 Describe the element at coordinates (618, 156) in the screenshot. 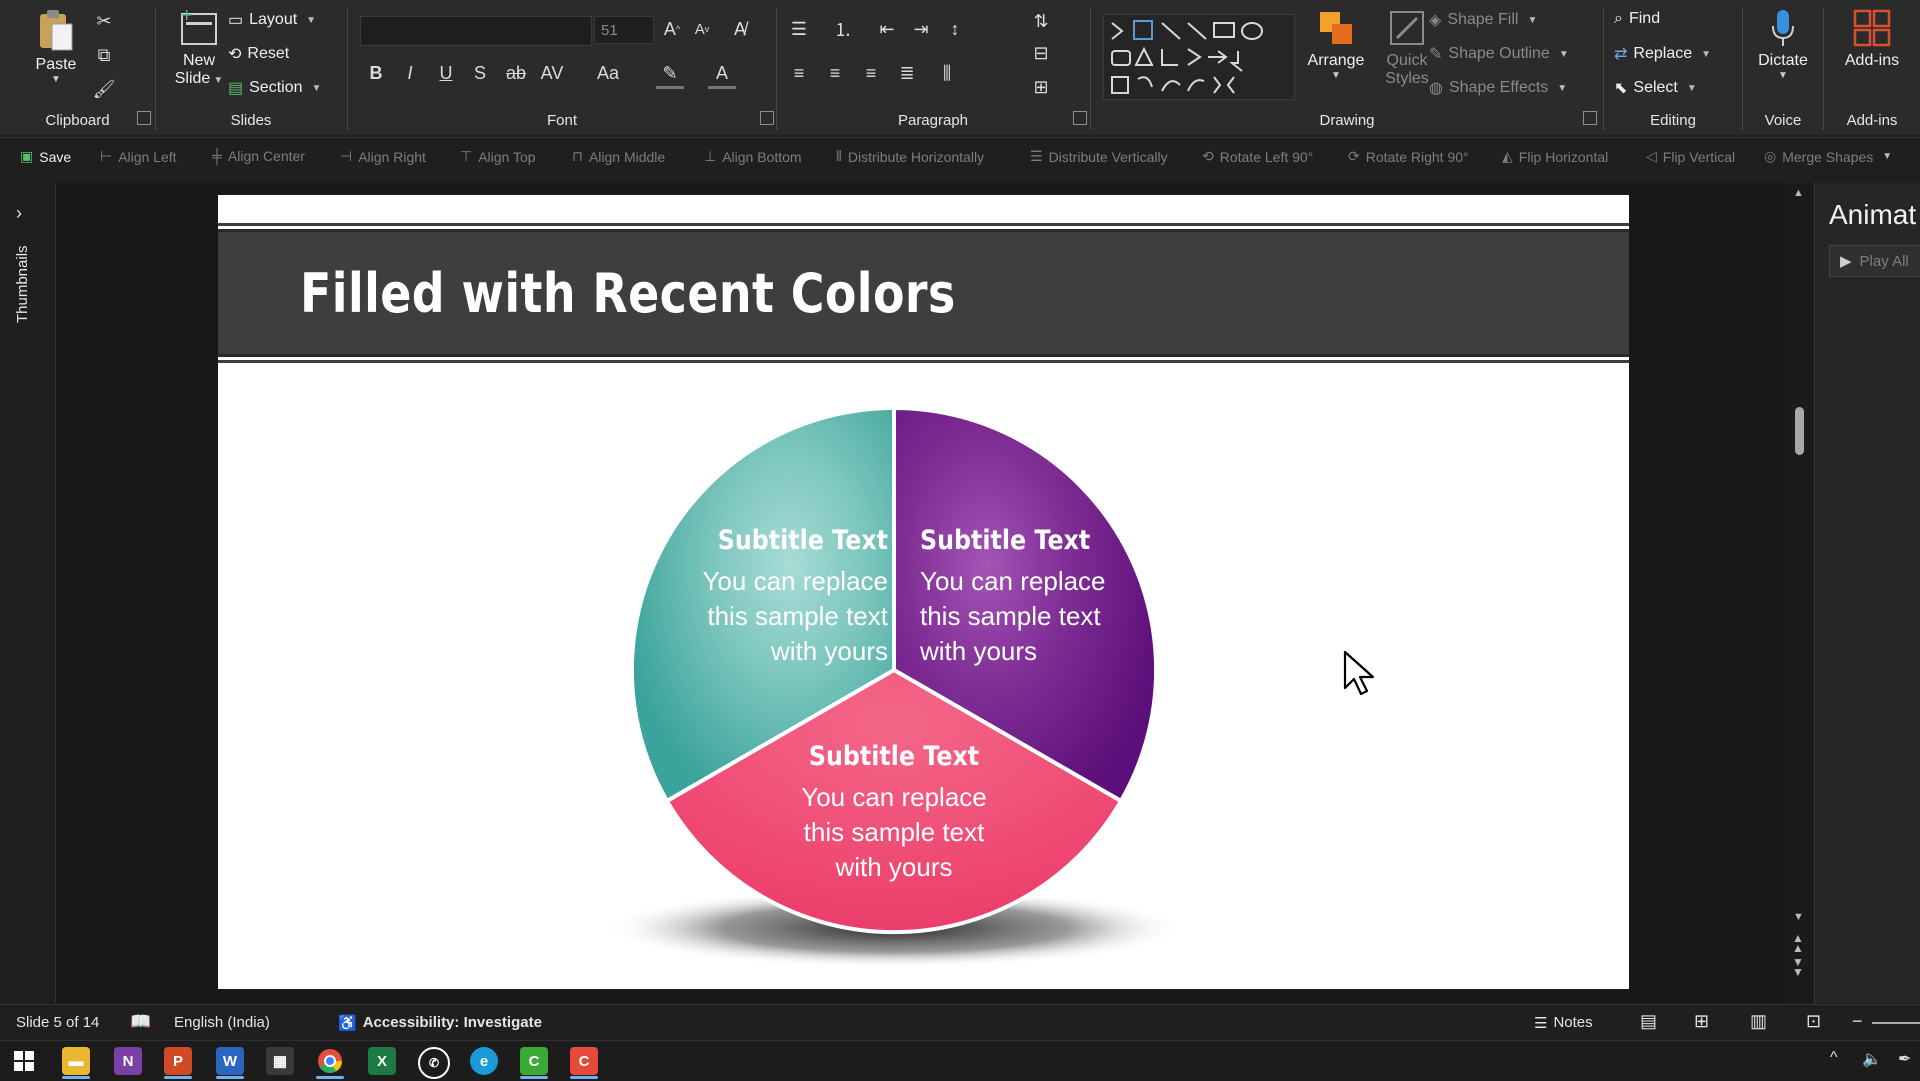

I see `qat-align-middle-button: ⊓ Align Middle` at that location.